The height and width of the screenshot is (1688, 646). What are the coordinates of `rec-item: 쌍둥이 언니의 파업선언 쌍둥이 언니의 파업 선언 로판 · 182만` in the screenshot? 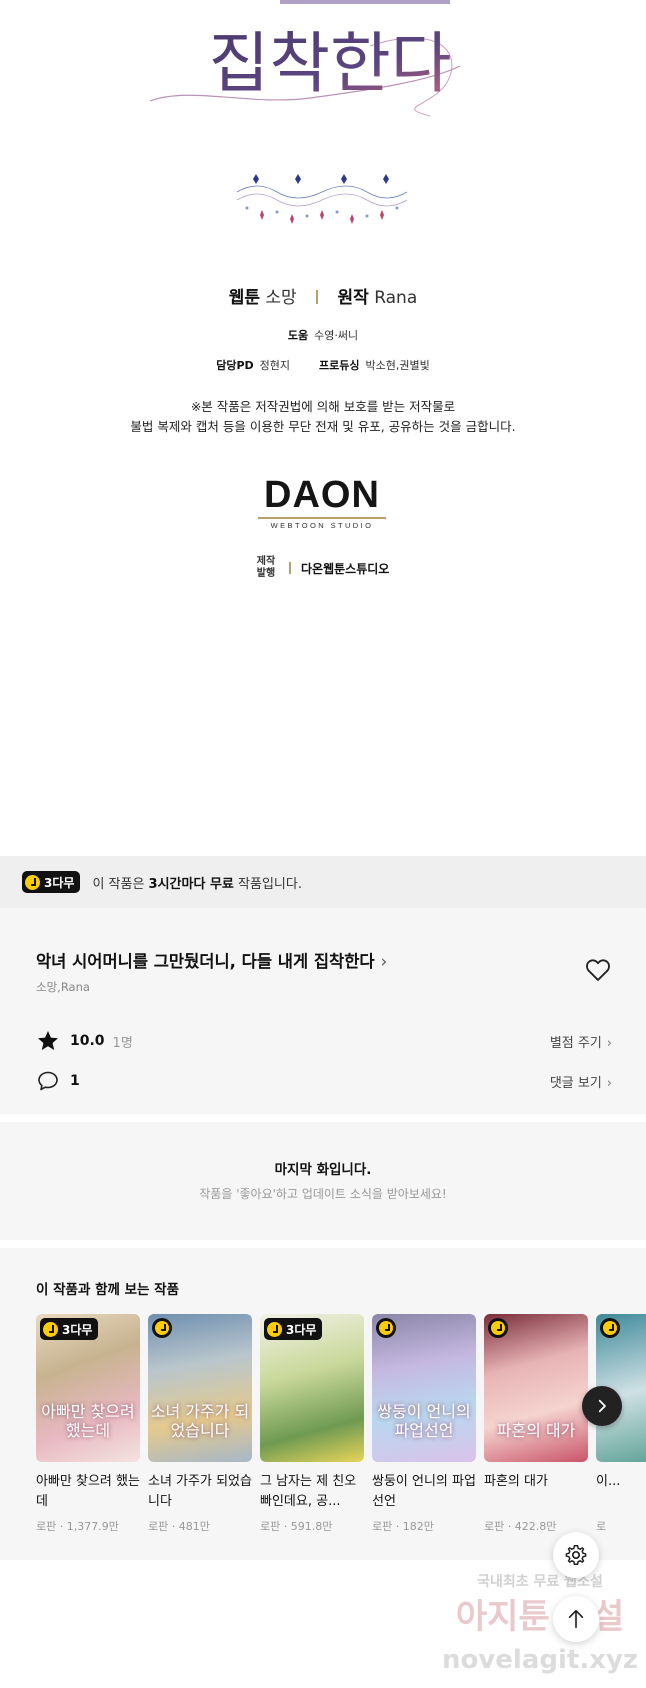 It's located at (424, 1424).